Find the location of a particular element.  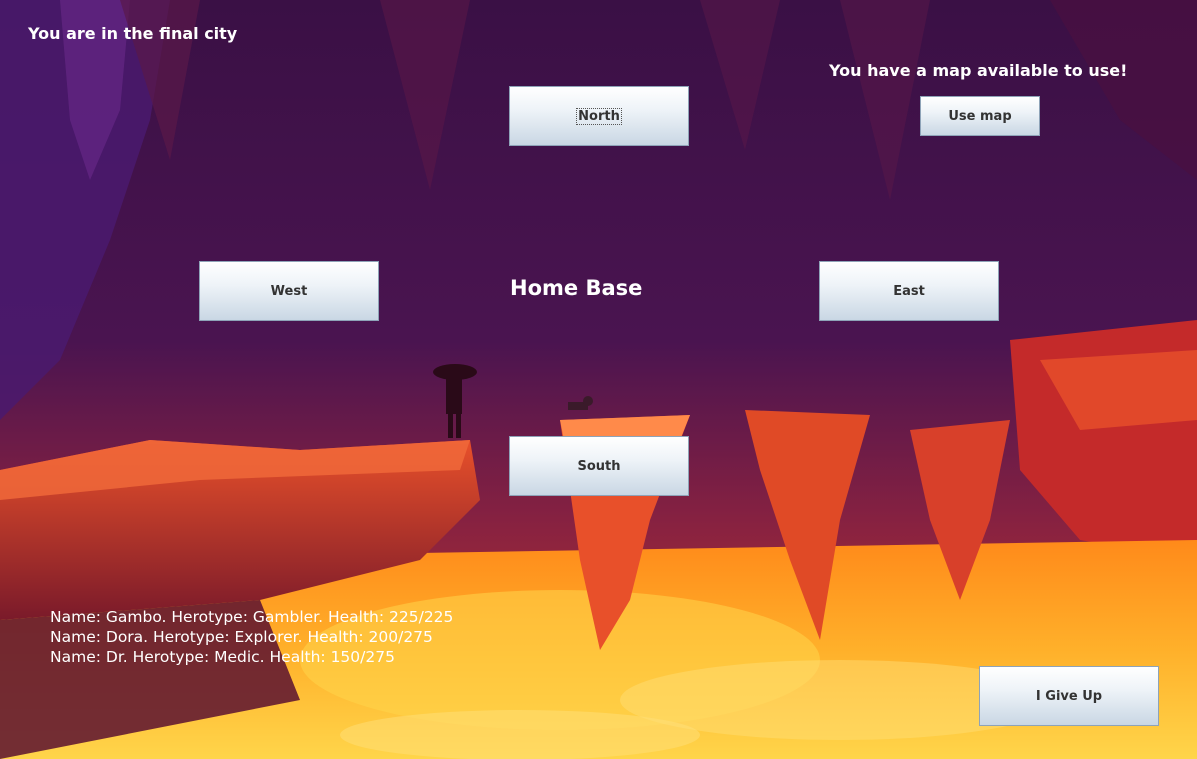

use-map-button: Use map is located at coordinates (980, 116).